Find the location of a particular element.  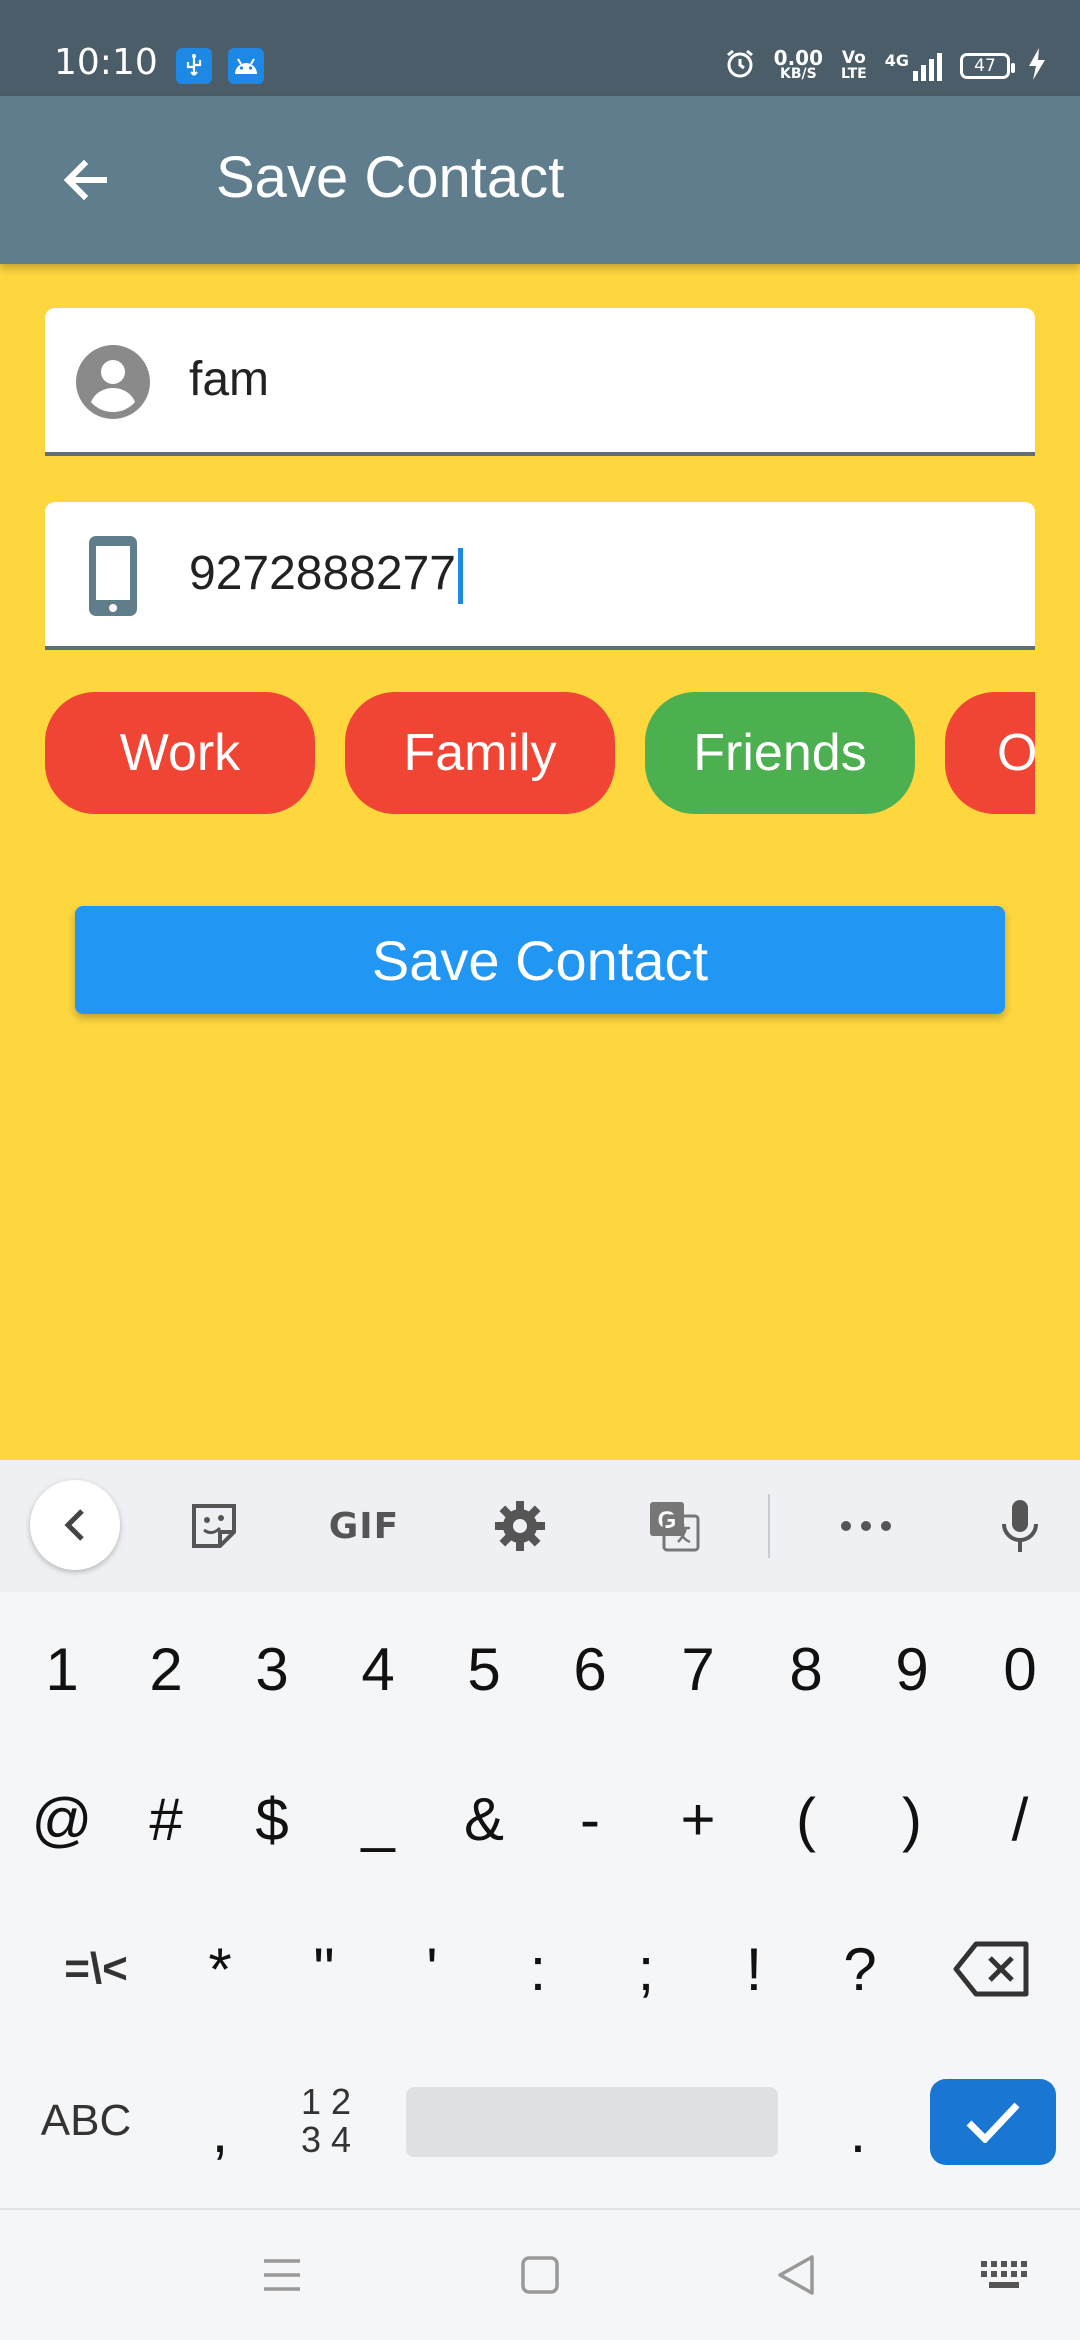

net-speed-value: 0.00 is located at coordinates (798, 58).